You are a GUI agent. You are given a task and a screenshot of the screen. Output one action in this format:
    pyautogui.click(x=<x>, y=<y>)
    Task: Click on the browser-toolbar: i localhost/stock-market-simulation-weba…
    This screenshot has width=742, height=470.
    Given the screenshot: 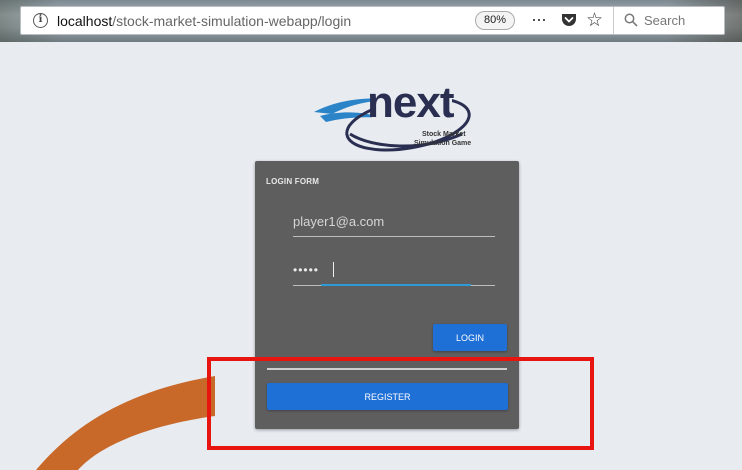 What is the action you would take?
    pyautogui.click(x=371, y=21)
    